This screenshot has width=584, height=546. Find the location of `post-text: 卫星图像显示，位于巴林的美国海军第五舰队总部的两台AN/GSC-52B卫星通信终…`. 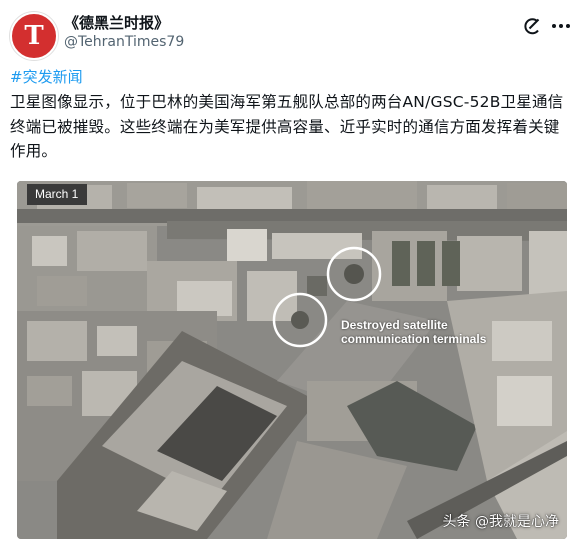

post-text: 卫星图像显示，位于巴林的美国海军第五舰队总部的两台AN/GSC-52B卫星通信终… is located at coordinates (287, 126).